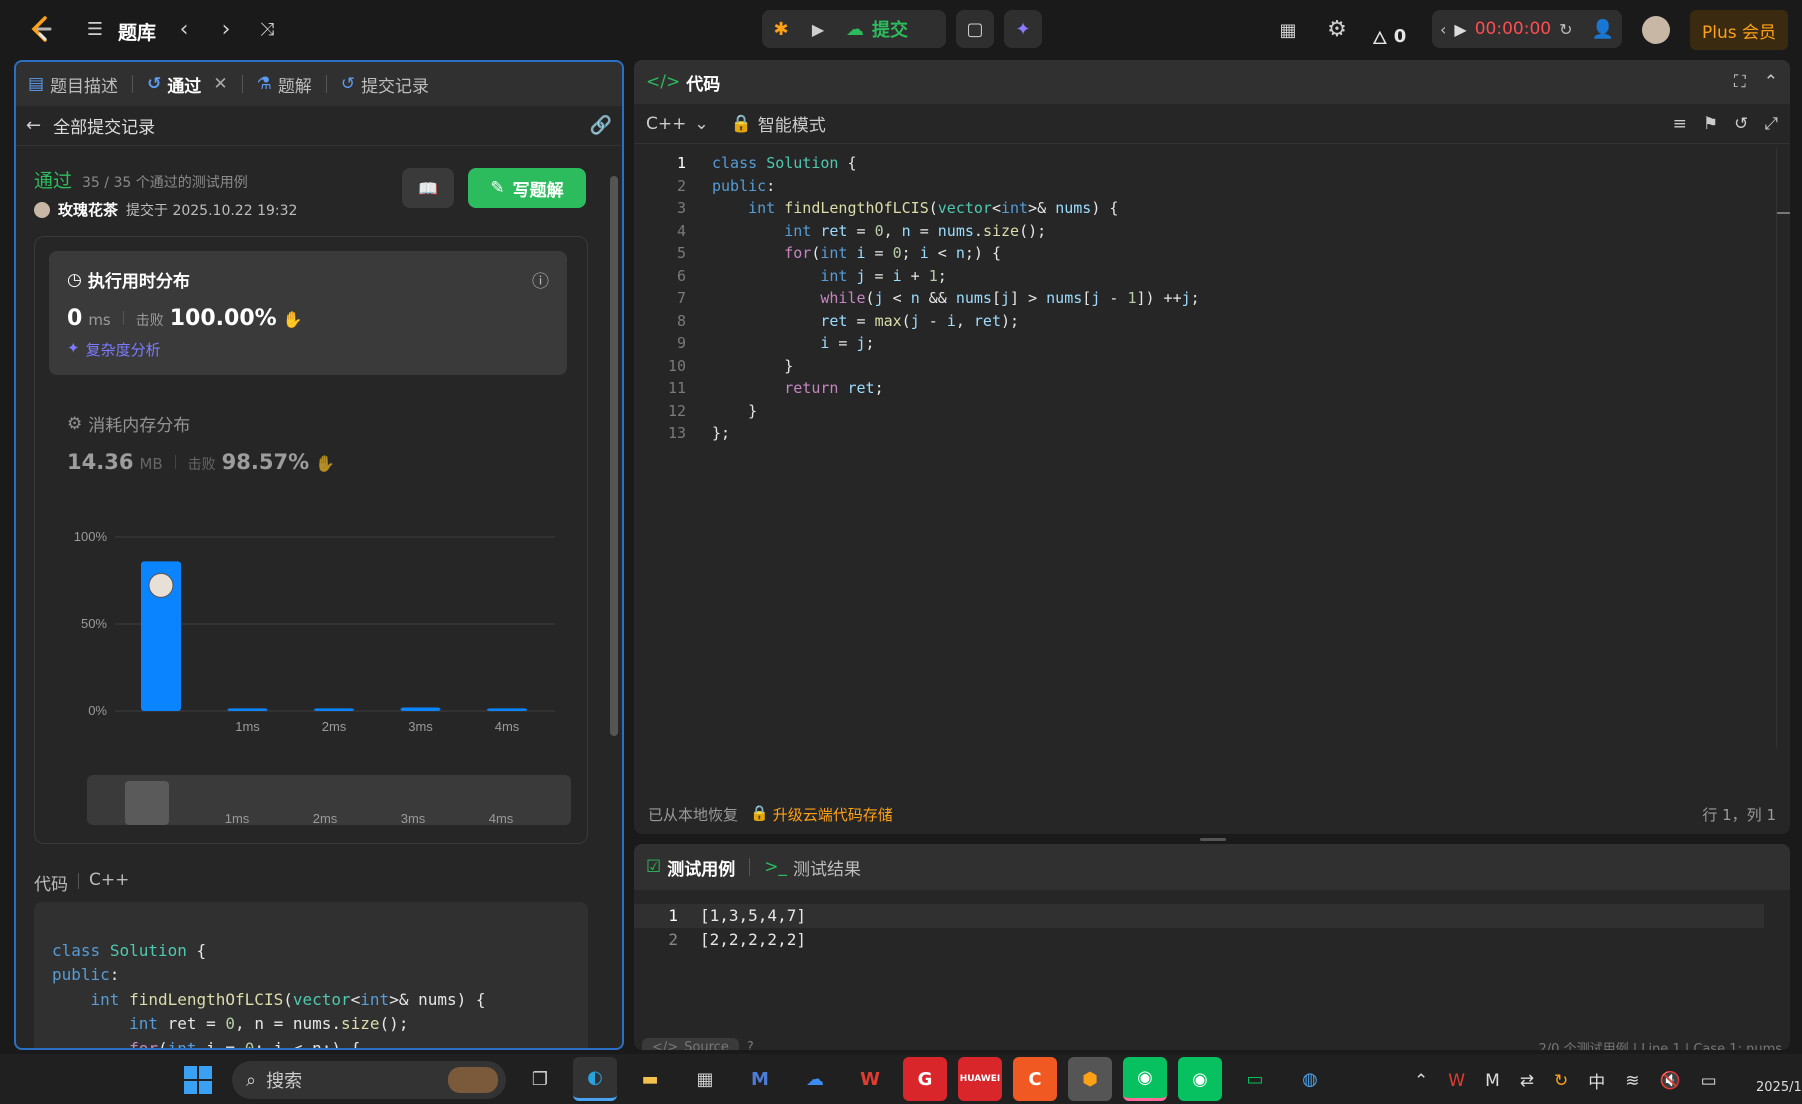 The height and width of the screenshot is (1104, 1802). Describe the element at coordinates (1460, 29) in the screenshot. I see `timer-play-icon: ▶` at that location.